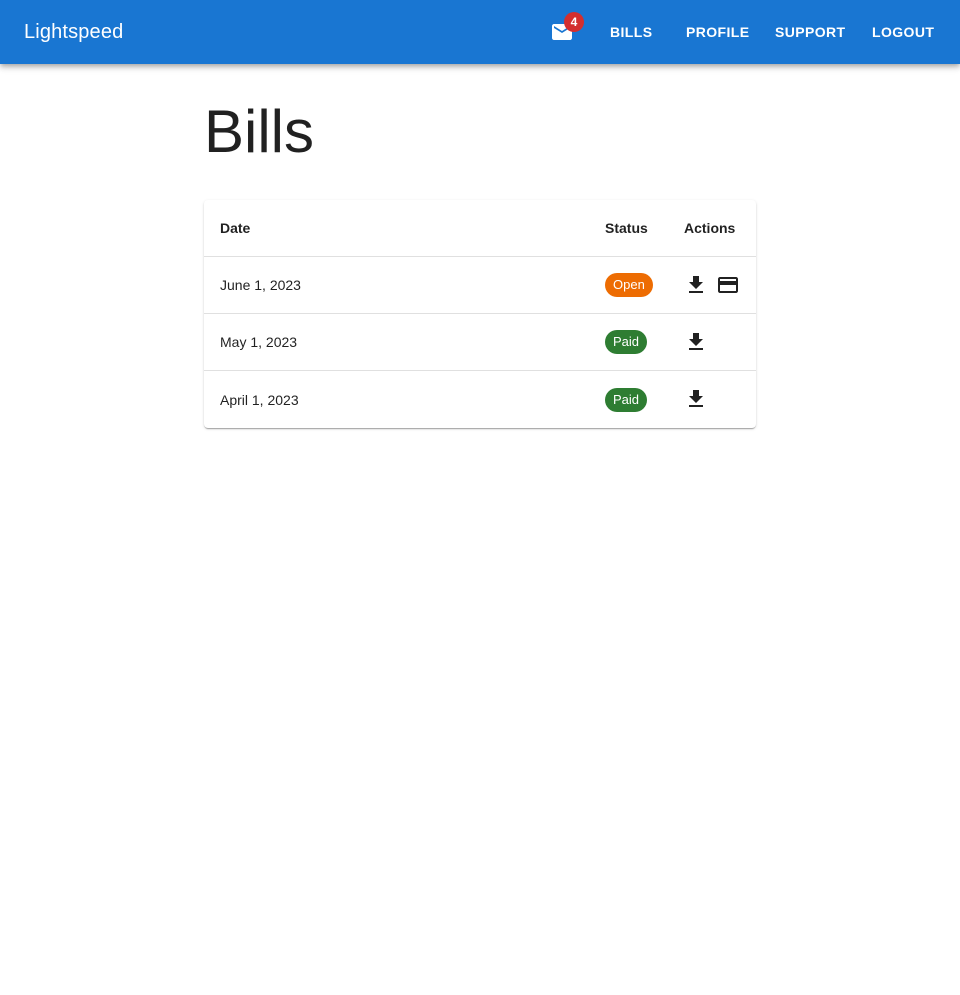 Image resolution: width=960 pixels, height=995 pixels. I want to click on page-title: Bills, so click(259, 131).